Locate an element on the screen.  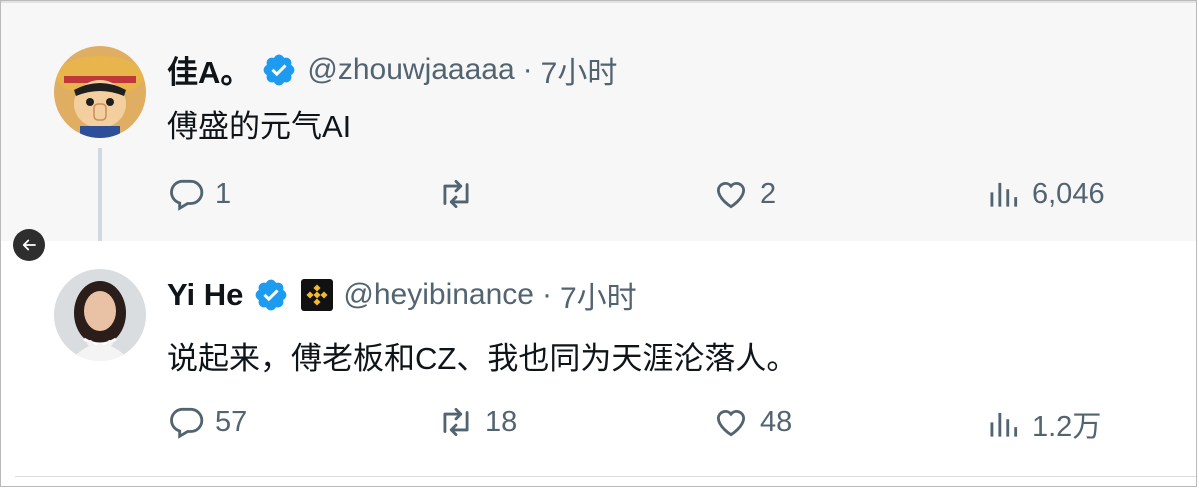
arrow-left-icon is located at coordinates (29, 245).